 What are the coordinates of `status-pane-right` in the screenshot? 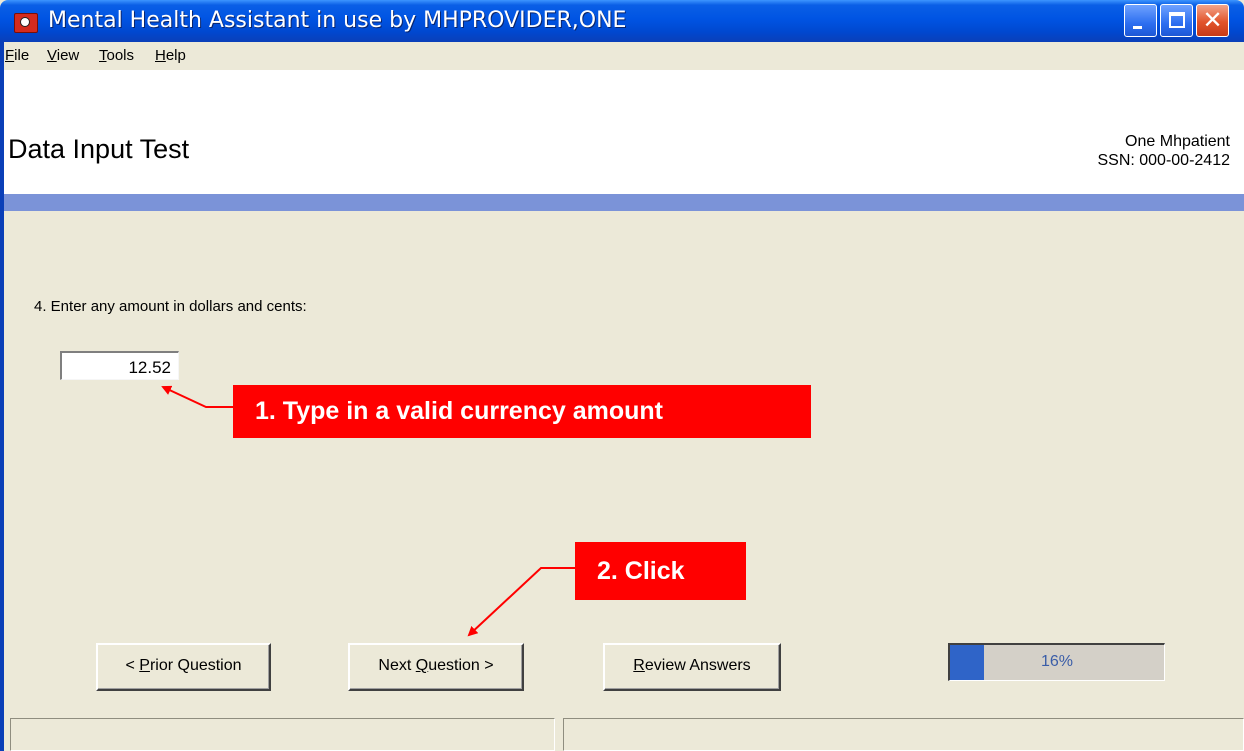 It's located at (903, 734).